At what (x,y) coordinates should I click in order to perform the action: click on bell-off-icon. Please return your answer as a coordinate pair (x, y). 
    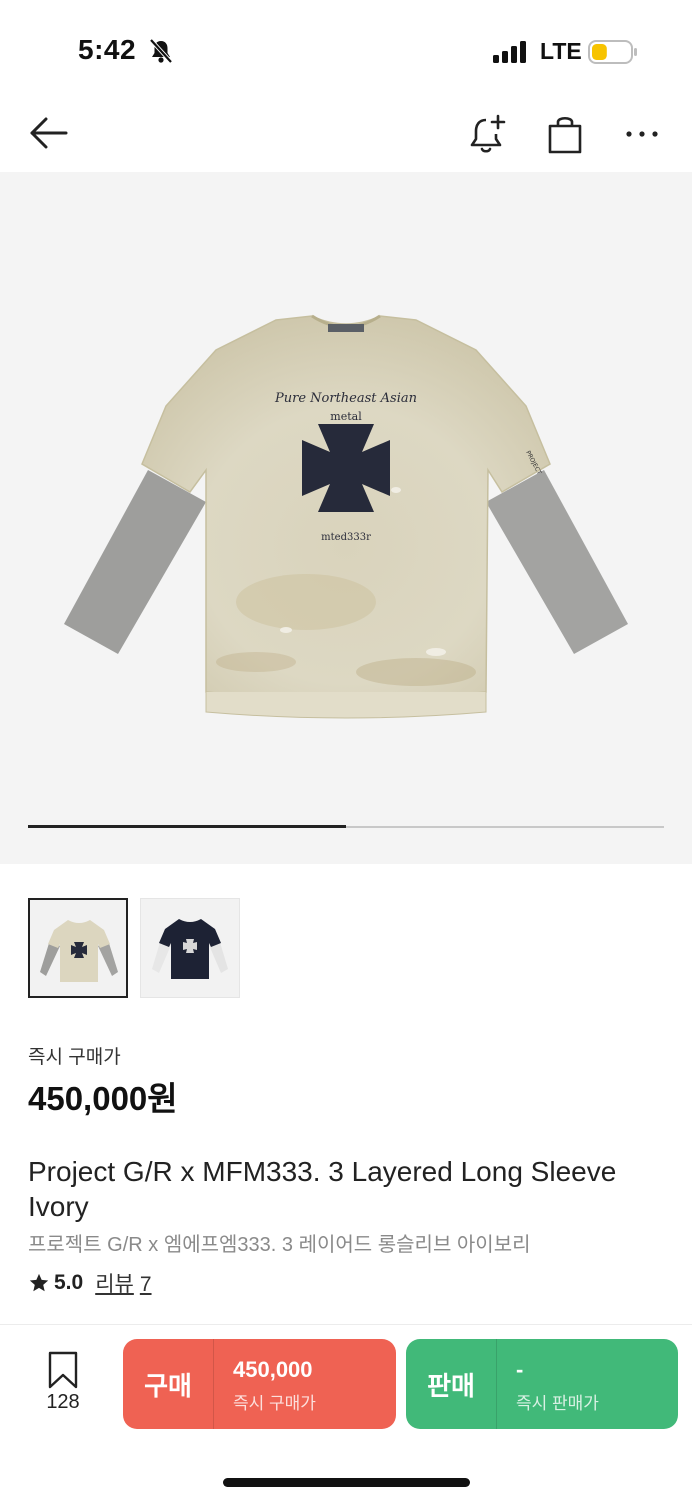
    Looking at the image, I should click on (161, 51).